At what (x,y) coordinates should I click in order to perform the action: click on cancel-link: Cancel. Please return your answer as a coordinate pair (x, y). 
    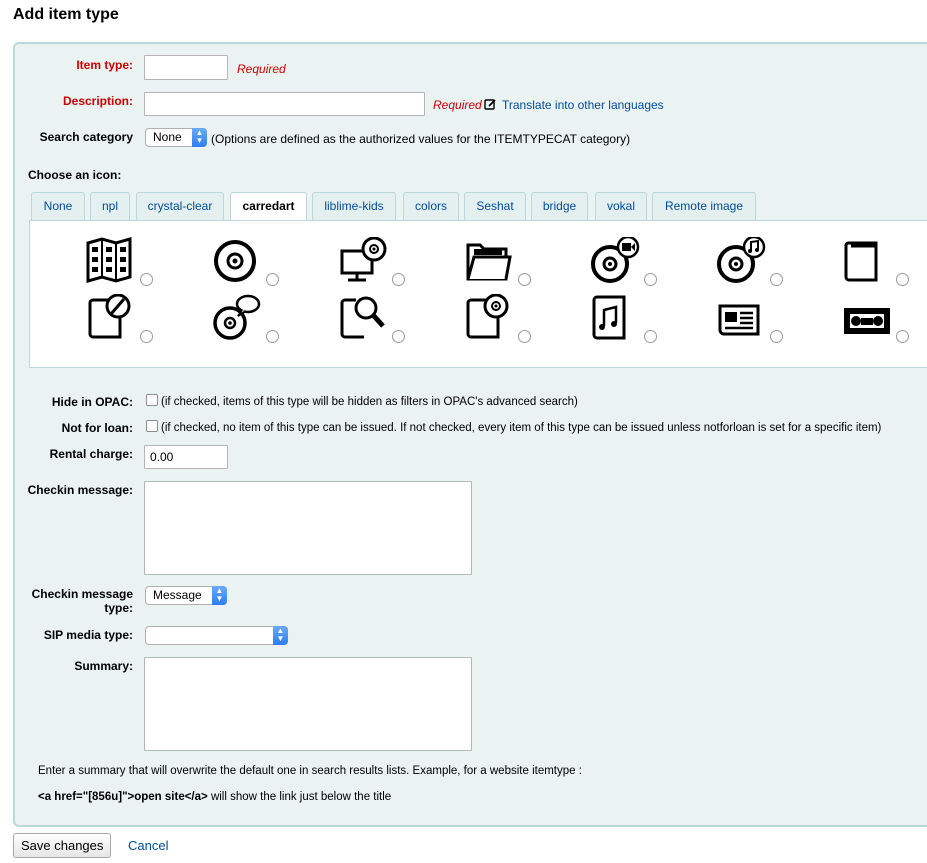
    Looking at the image, I should click on (148, 845).